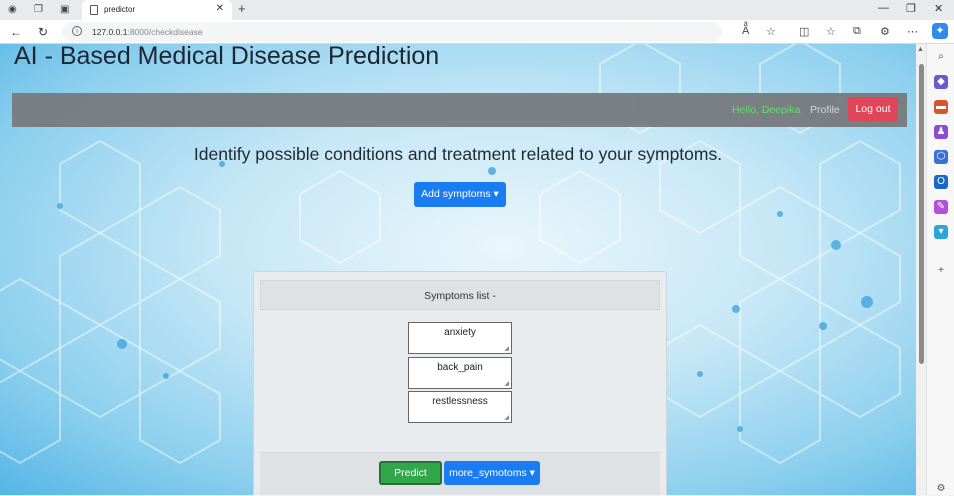  I want to click on shopping-icon: ◆, so click(941, 82).